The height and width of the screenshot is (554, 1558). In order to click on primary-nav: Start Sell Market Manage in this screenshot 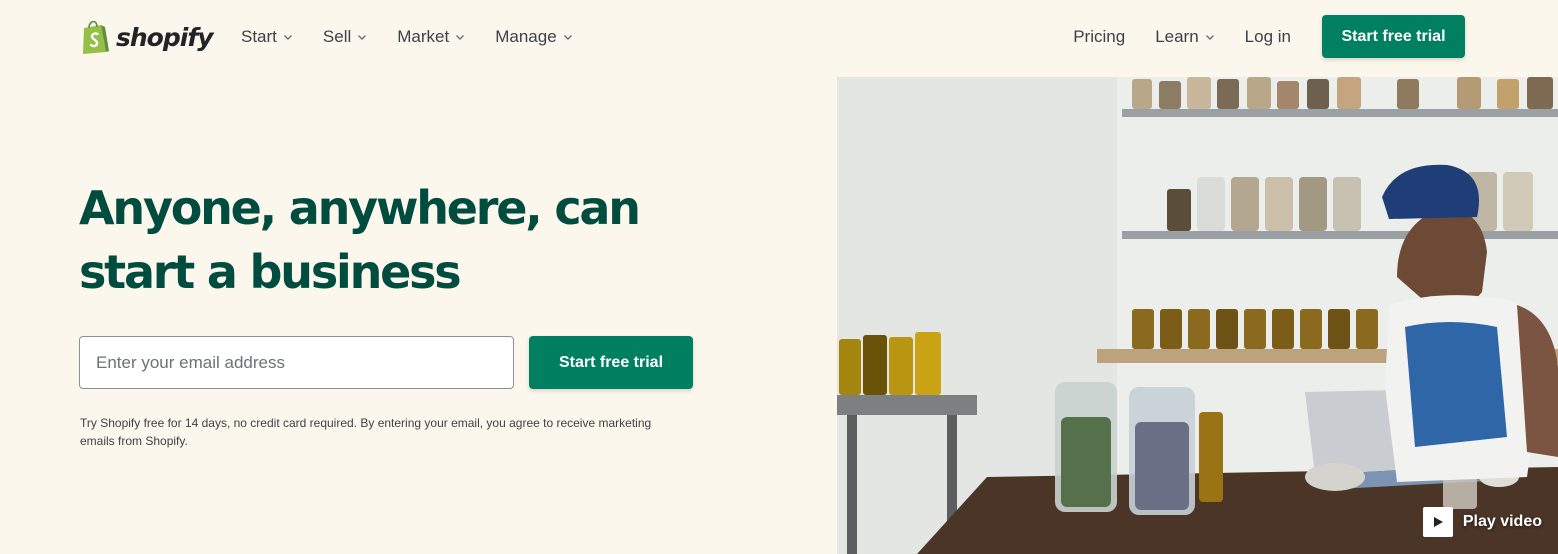, I will do `click(422, 37)`.